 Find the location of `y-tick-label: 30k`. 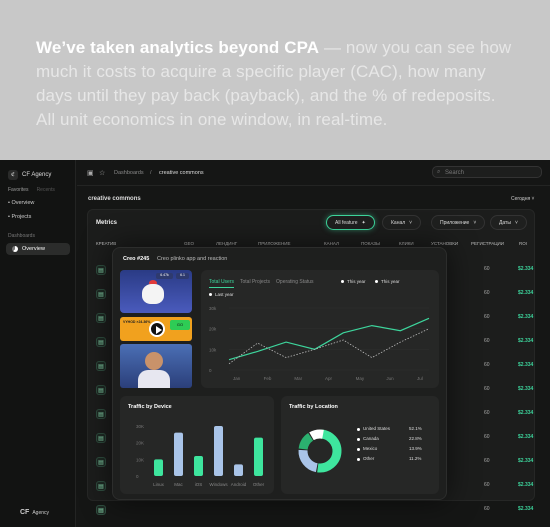

y-tick-label: 30k is located at coordinates (213, 308).